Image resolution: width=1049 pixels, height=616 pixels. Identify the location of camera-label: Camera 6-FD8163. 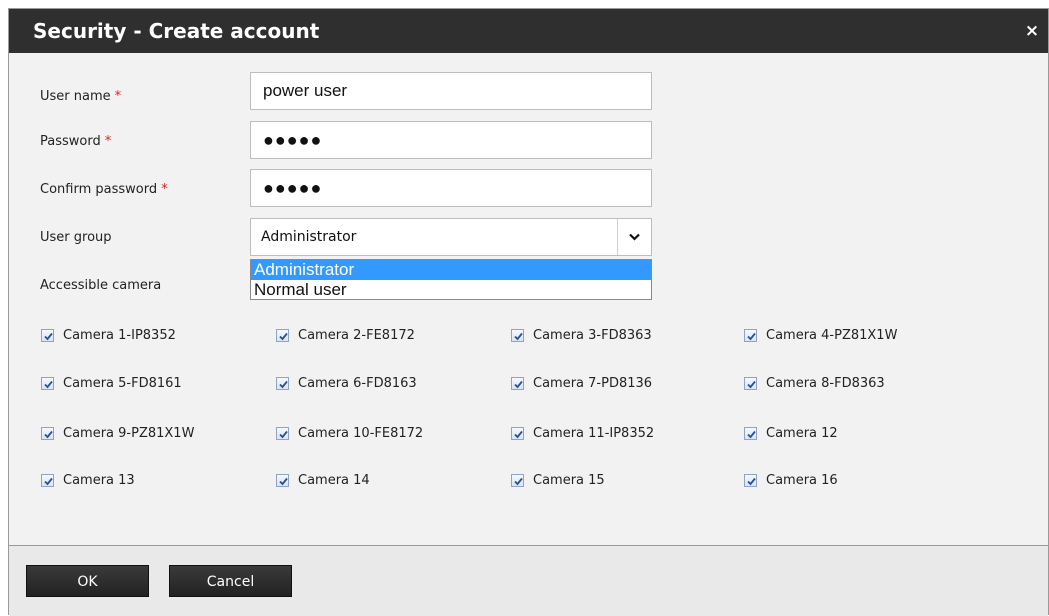
(357, 383).